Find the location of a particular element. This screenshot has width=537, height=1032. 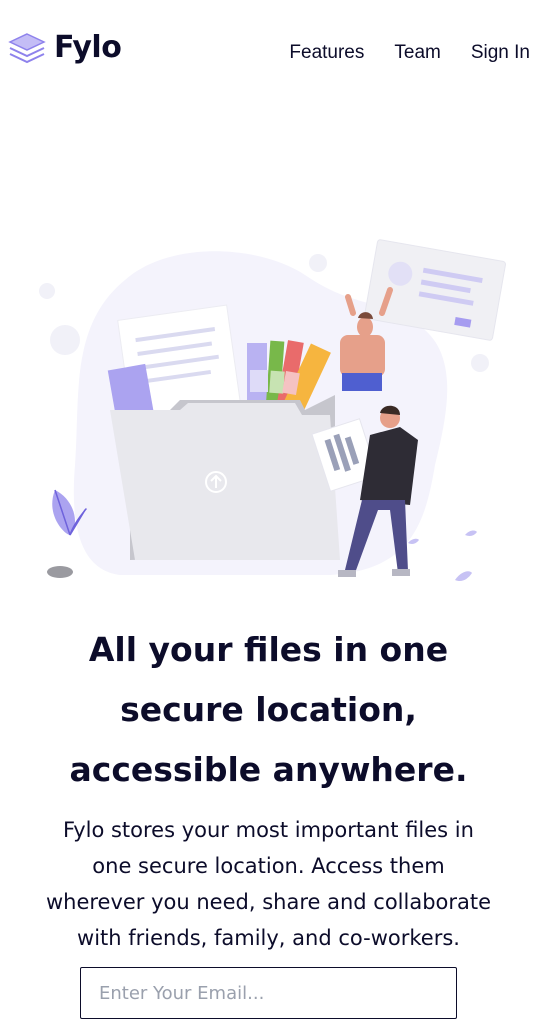

headline-line: All your files in one is located at coordinates (268, 649).